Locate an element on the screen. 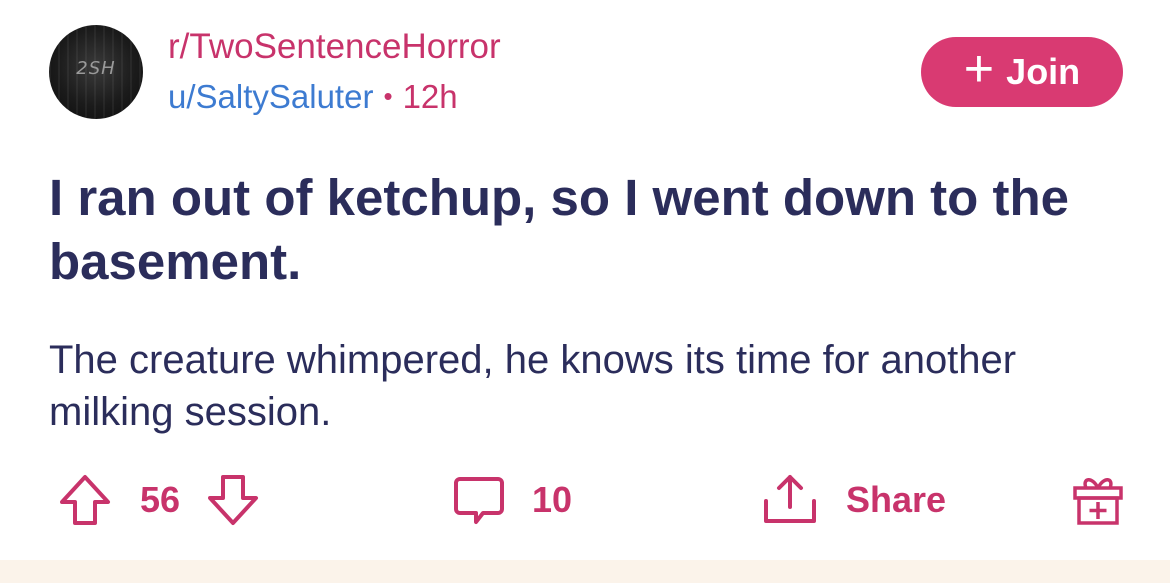 This screenshot has height=583, width=1170. share-button: Share is located at coordinates (853, 500).